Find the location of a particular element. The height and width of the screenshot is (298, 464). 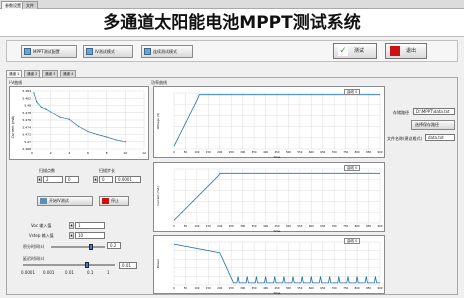

scan-points-field-2: 0 is located at coordinates (72, 179).